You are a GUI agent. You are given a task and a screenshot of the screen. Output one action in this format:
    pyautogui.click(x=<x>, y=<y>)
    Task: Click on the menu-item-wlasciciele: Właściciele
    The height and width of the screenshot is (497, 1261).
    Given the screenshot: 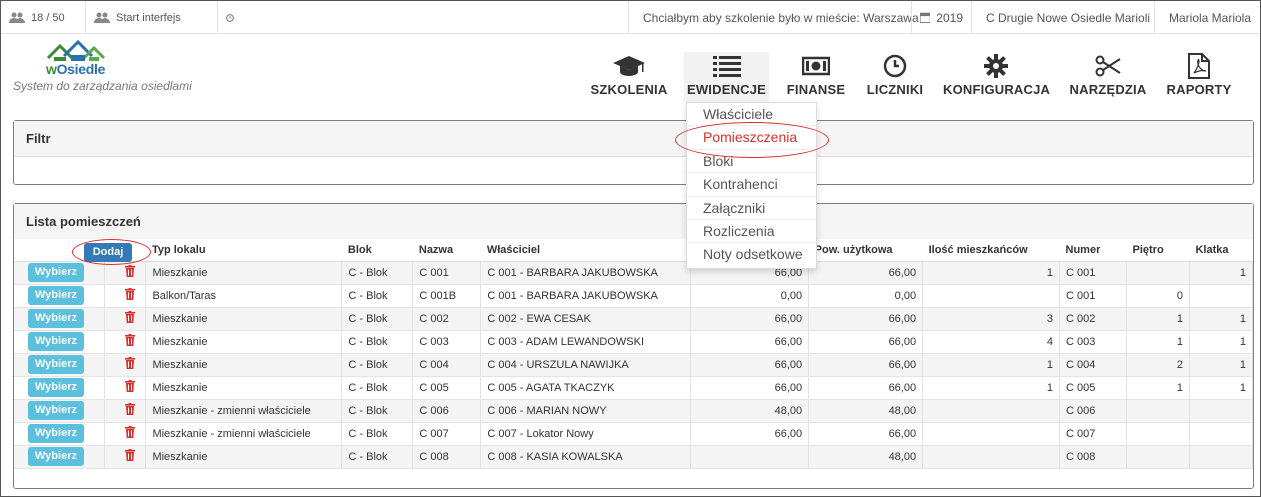 What is the action you would take?
    pyautogui.click(x=751, y=115)
    